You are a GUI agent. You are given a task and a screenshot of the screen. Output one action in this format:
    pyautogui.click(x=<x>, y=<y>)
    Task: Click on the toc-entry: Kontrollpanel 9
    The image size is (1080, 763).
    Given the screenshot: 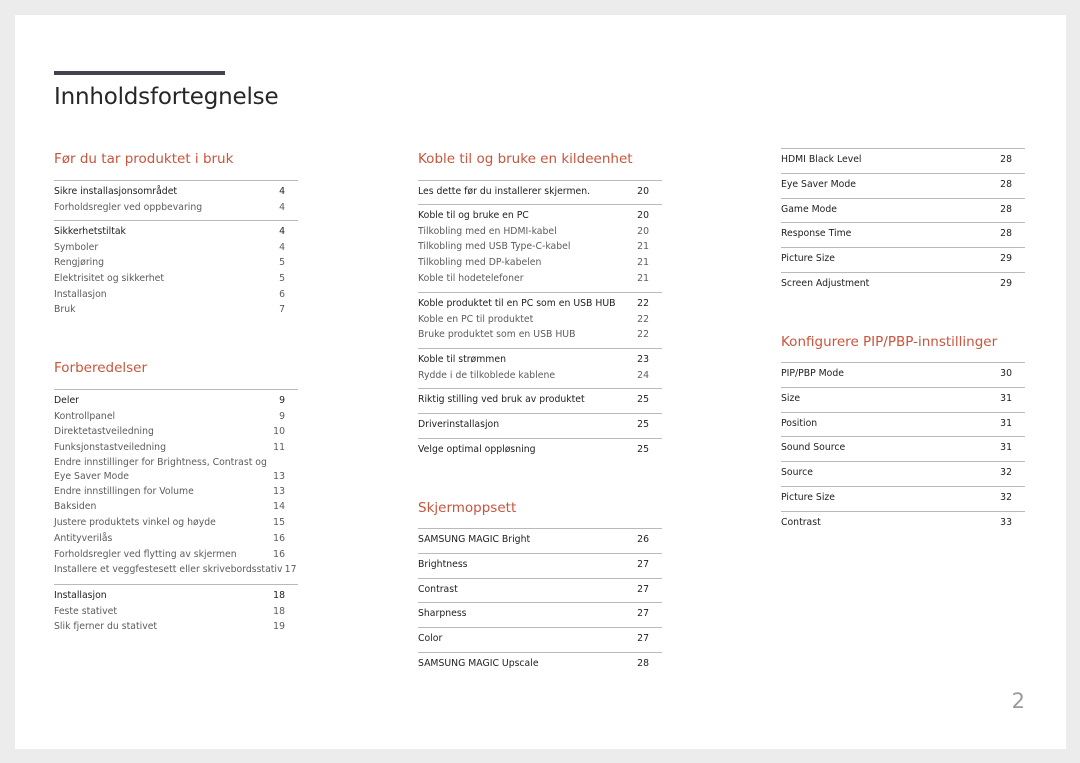 What is the action you would take?
    pyautogui.click(x=176, y=417)
    